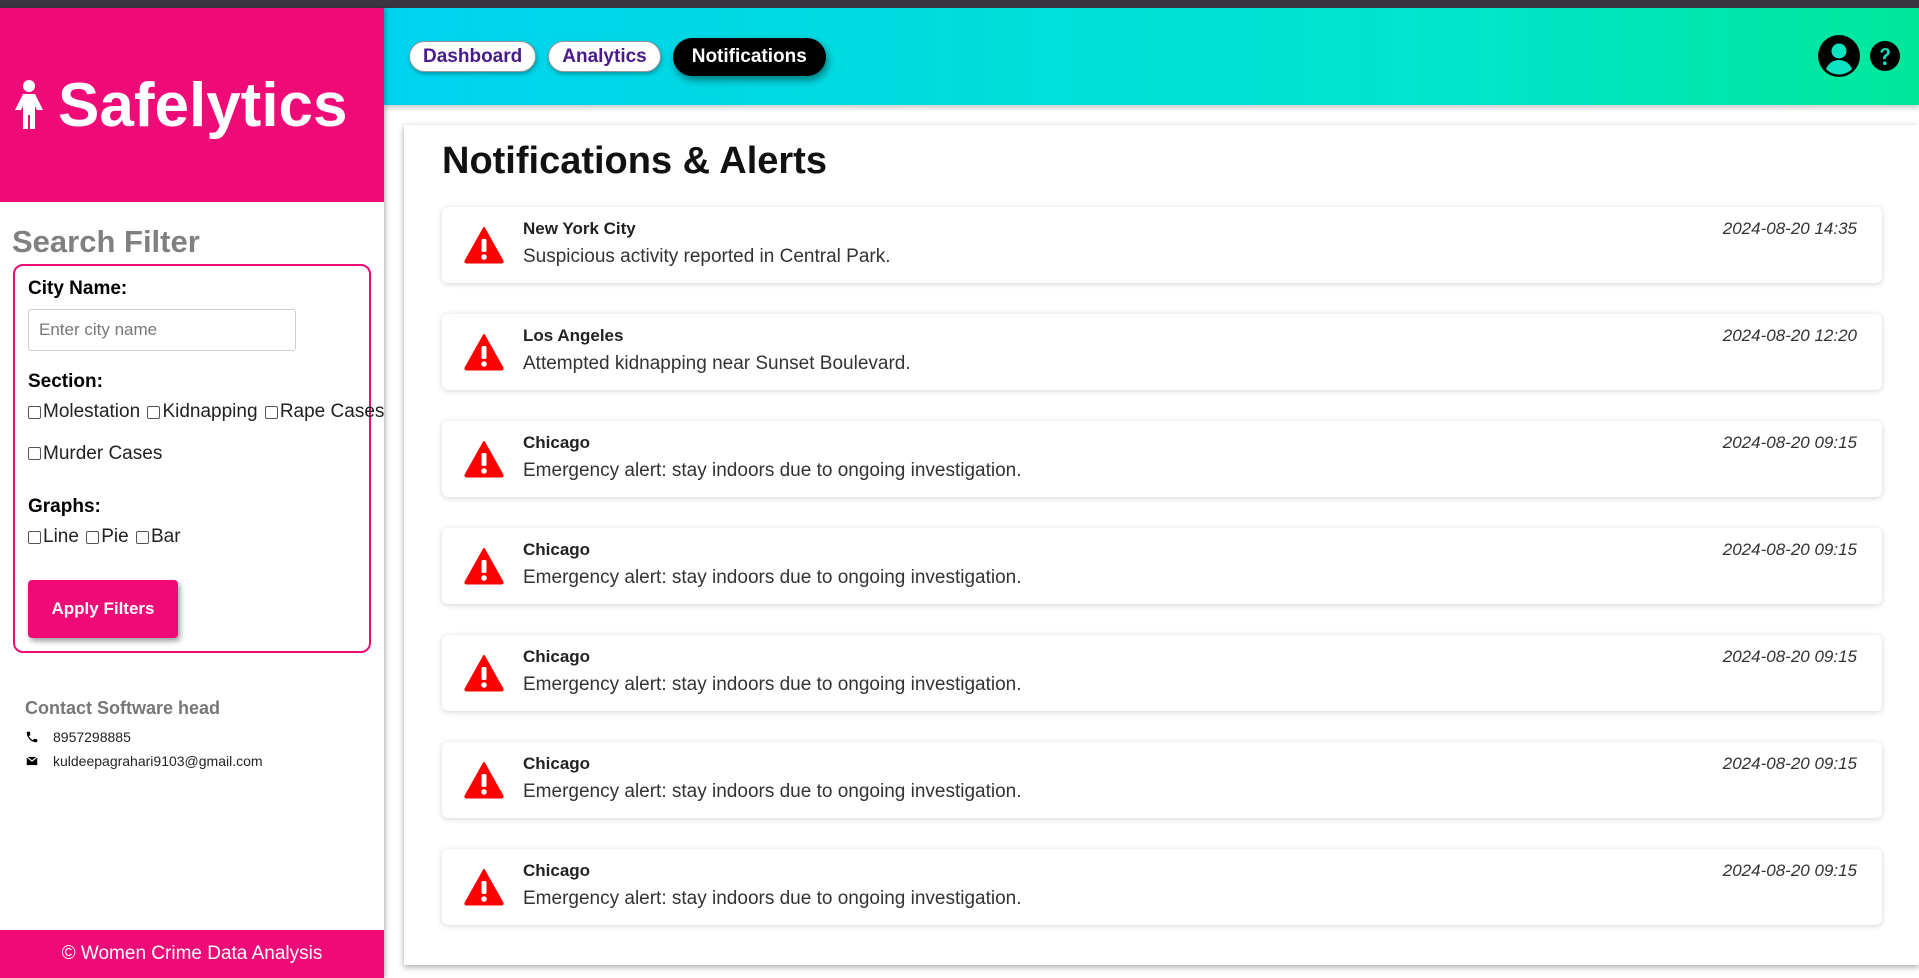 This screenshot has width=1919, height=978. What do you see at coordinates (106, 241) in the screenshot?
I see `search-filter-title: Search Filter` at bounding box center [106, 241].